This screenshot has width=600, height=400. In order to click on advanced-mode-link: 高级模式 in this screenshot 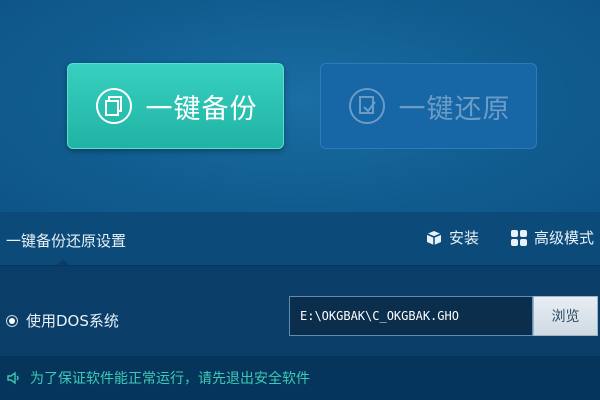, I will do `click(552, 237)`.